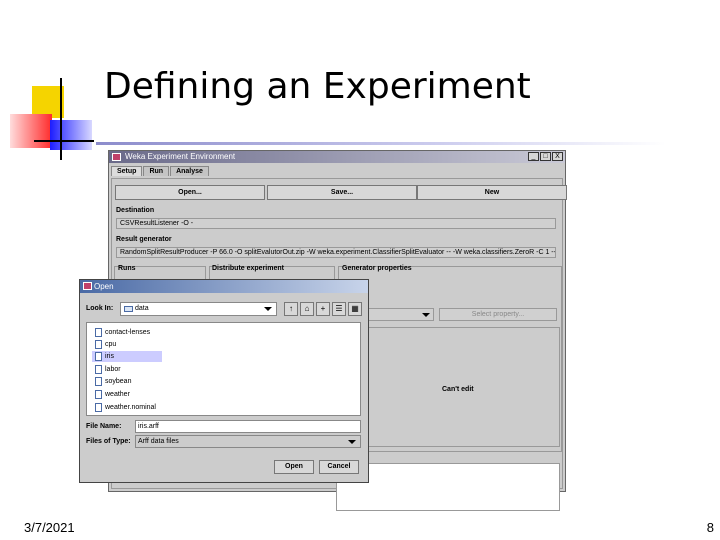  I want to click on close-button: X, so click(557, 156).